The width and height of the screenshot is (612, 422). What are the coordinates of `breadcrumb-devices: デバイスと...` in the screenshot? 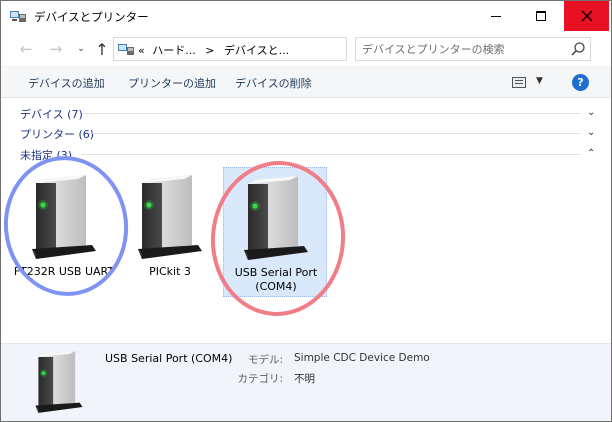 It's located at (256, 50).